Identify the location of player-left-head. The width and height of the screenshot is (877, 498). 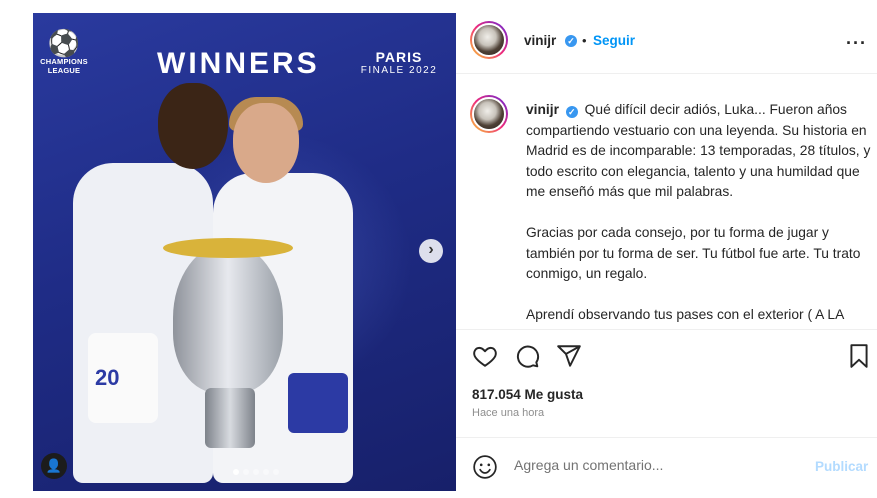
(193, 126).